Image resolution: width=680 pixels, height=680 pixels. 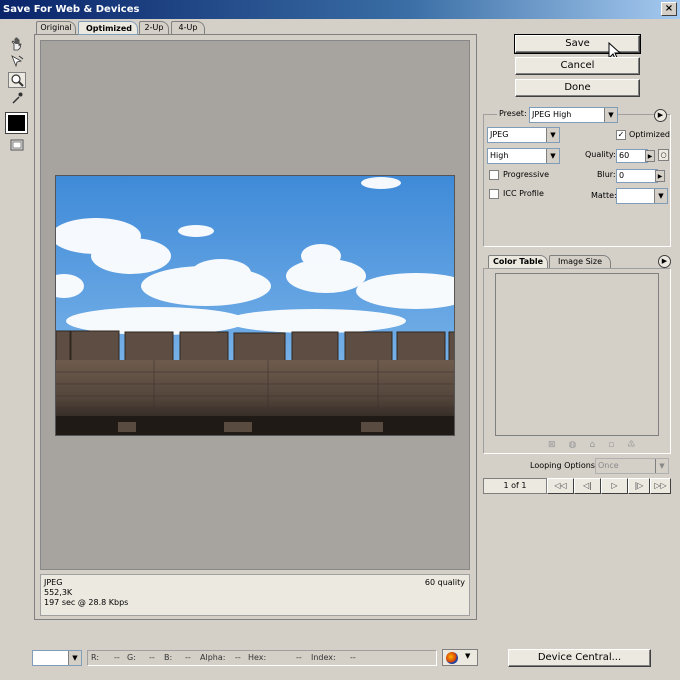 What do you see at coordinates (213, 657) in the screenshot?
I see `alpha-label: Alpha:` at bounding box center [213, 657].